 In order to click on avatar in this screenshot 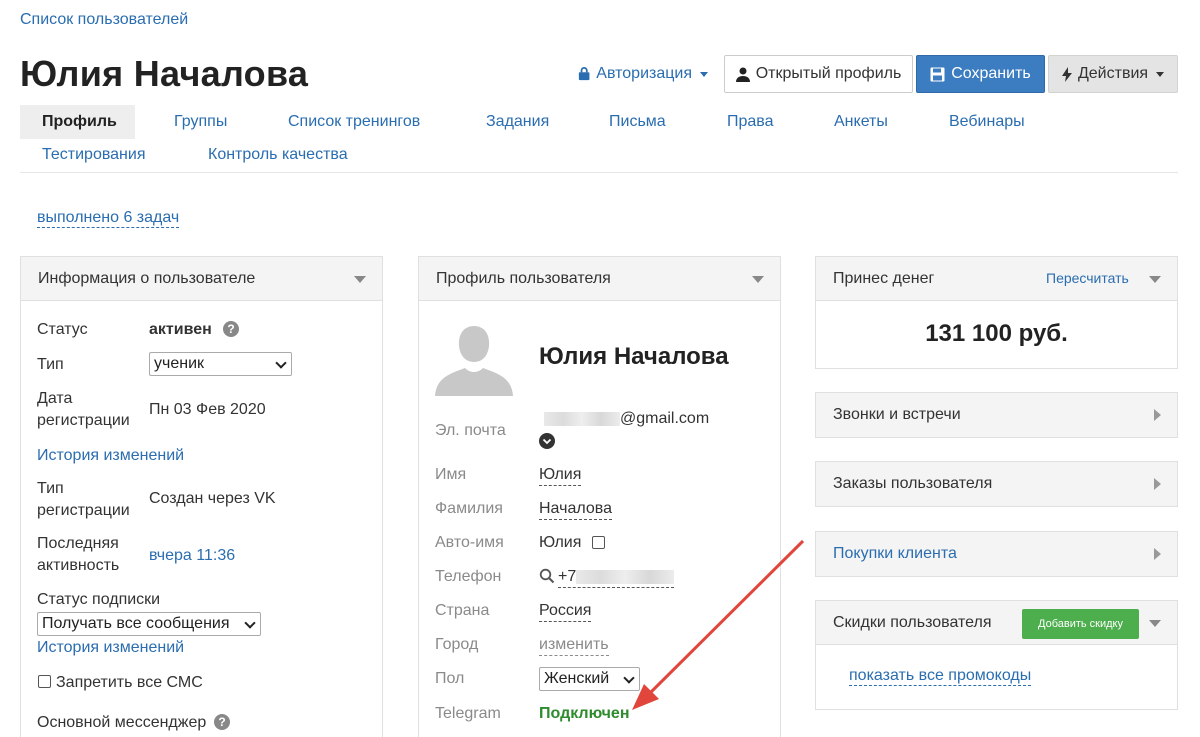, I will do `click(474, 357)`.